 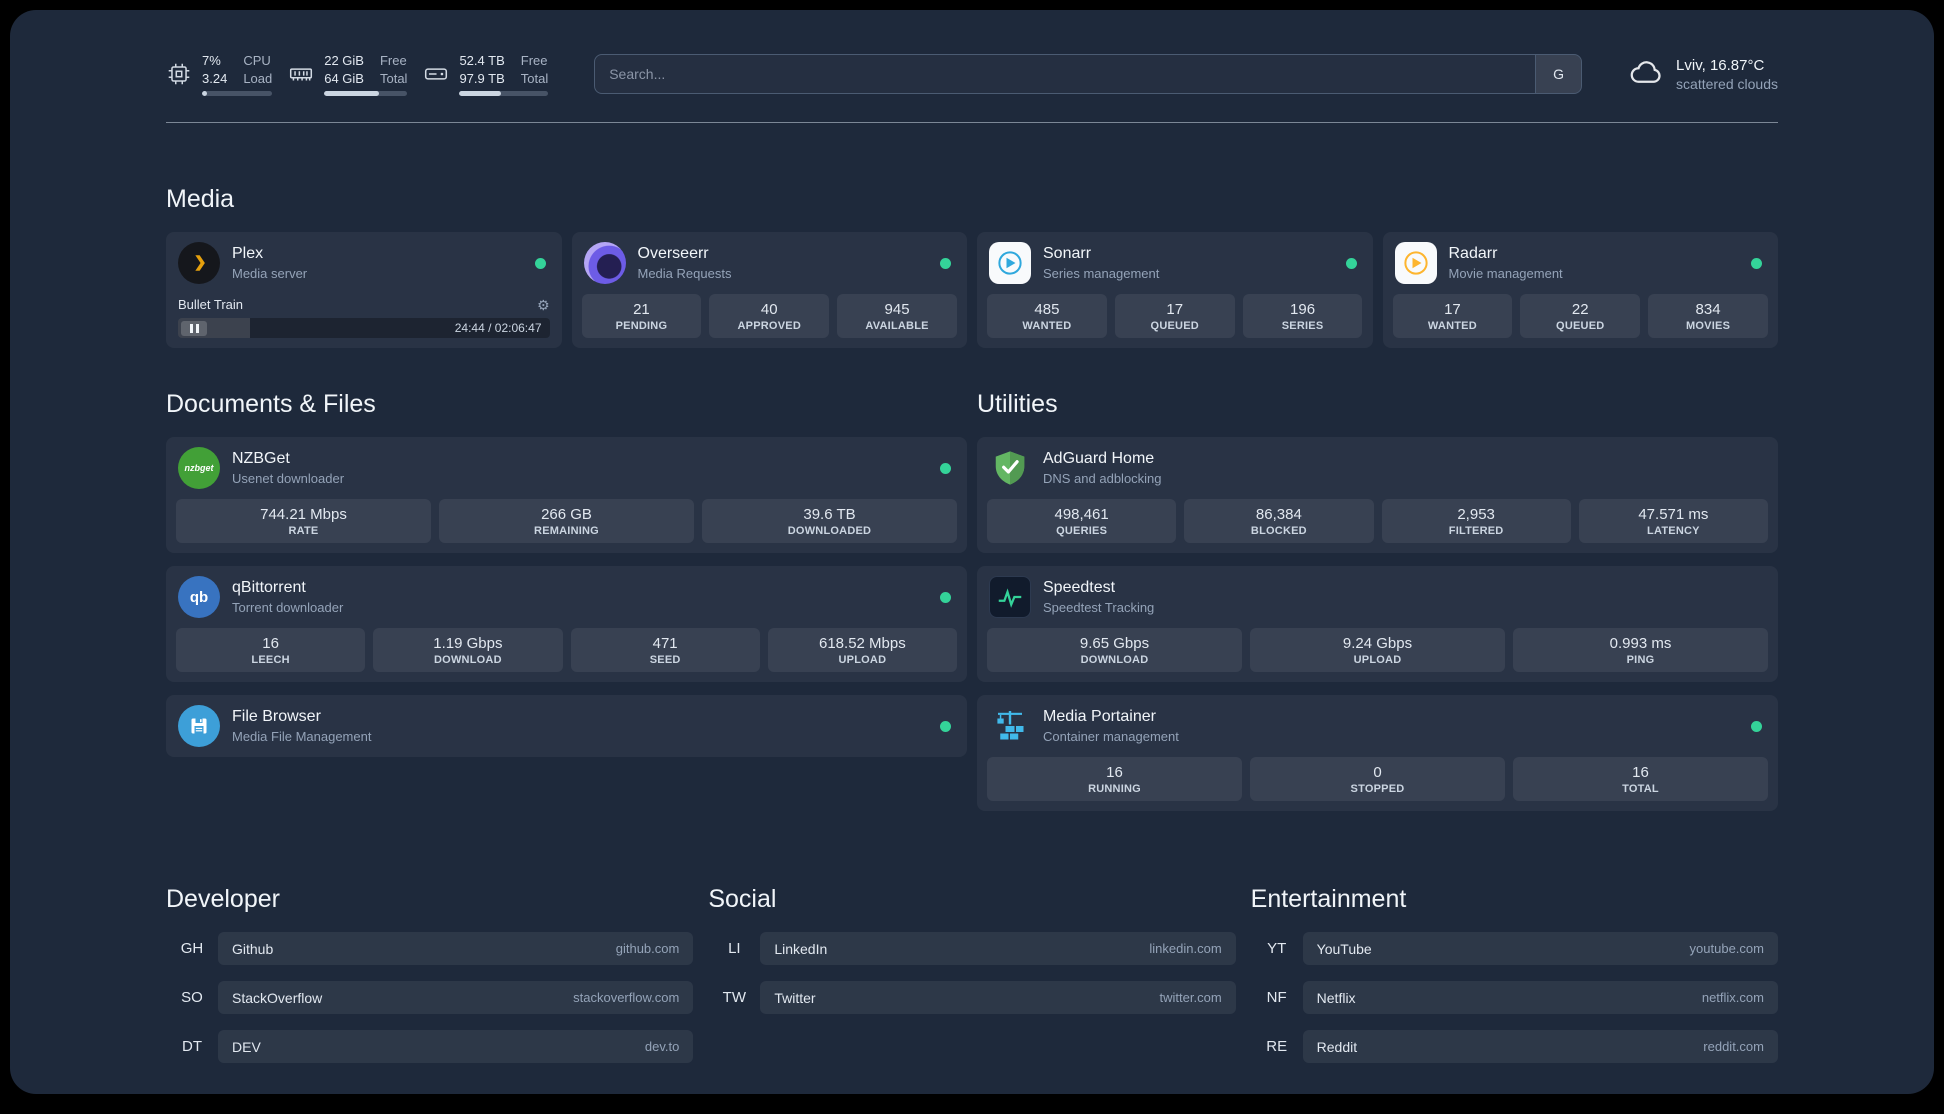 I want to click on stat-value: 471, so click(x=665, y=644).